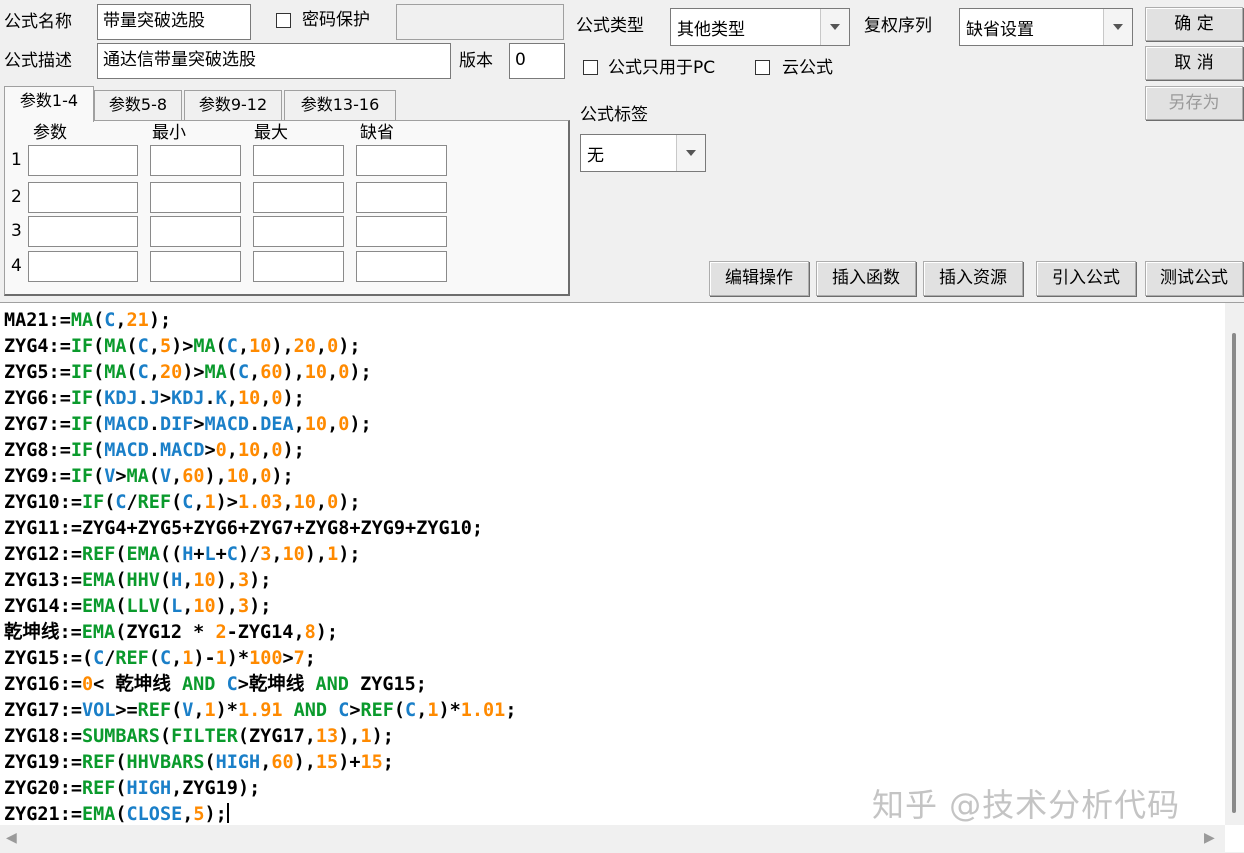 The height and width of the screenshot is (853, 1244). What do you see at coordinates (336, 20) in the screenshot?
I see `password-label: 密码保护` at bounding box center [336, 20].